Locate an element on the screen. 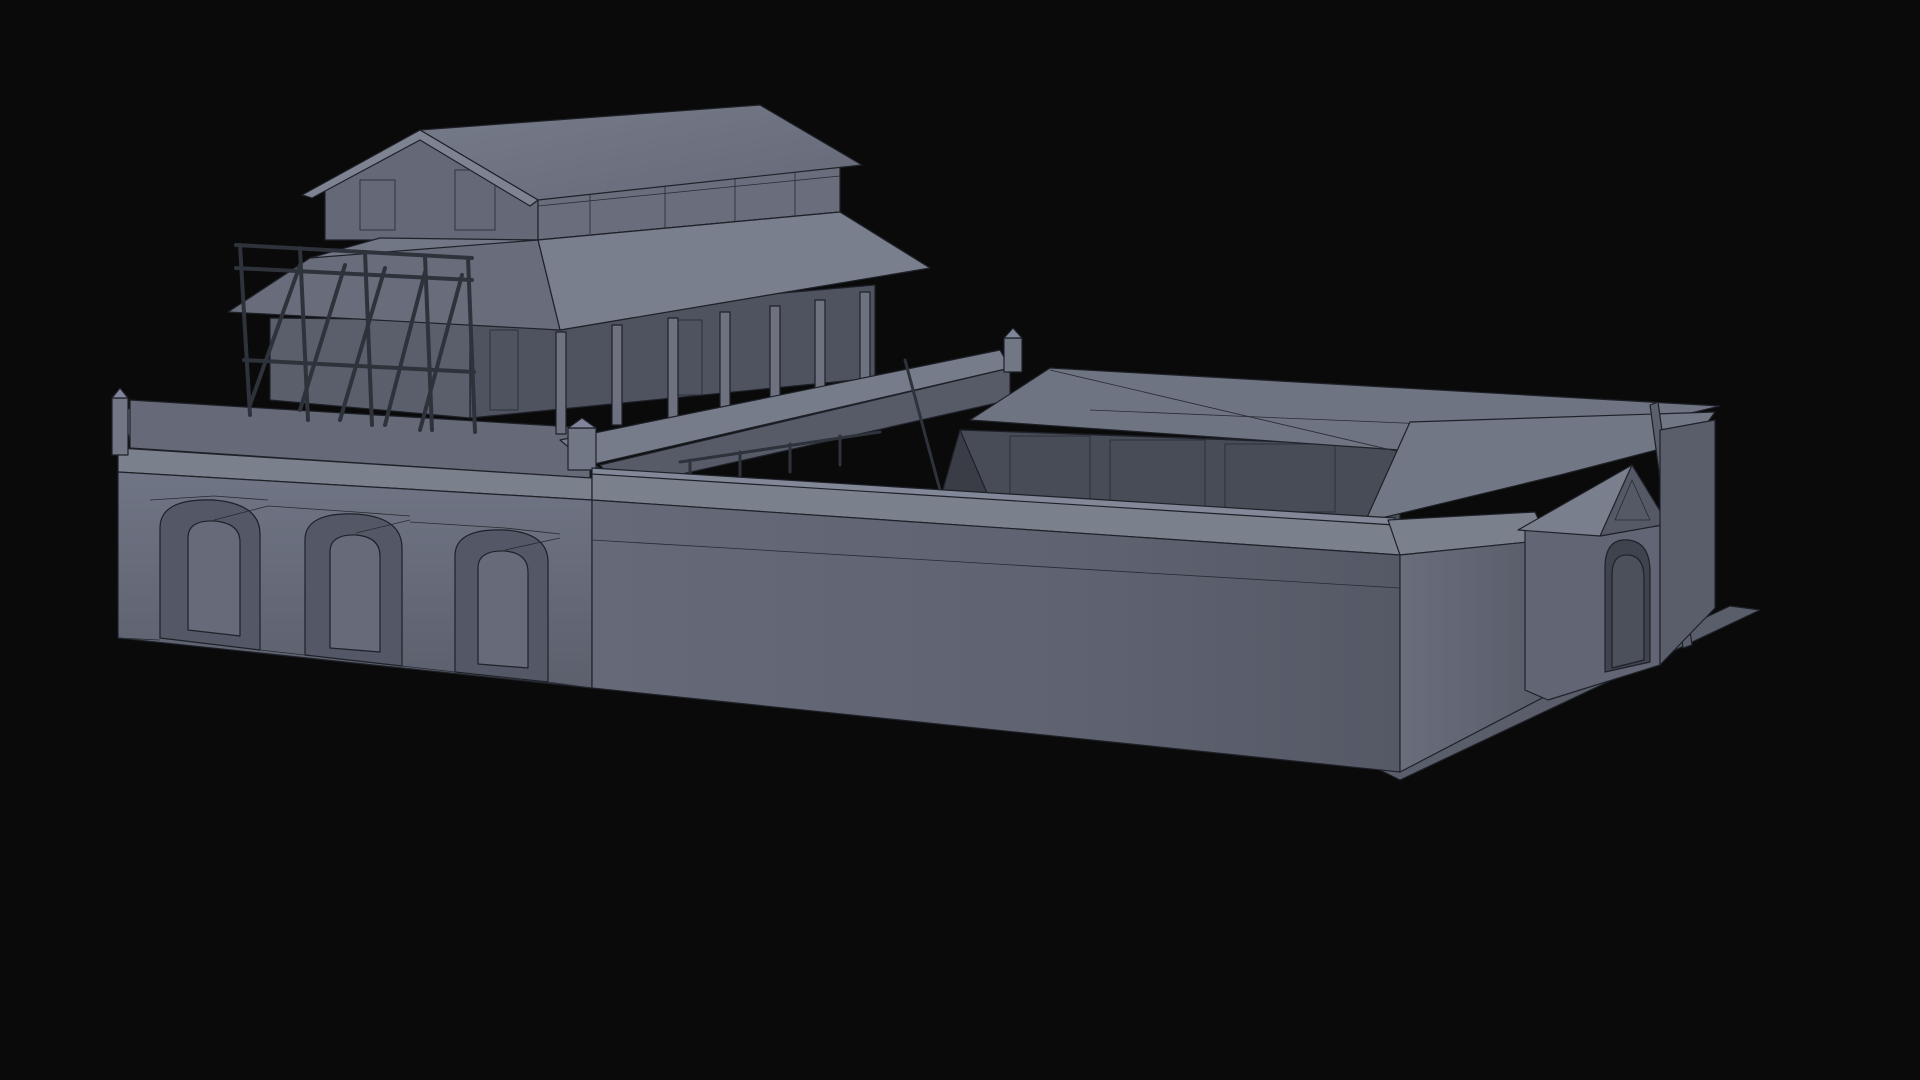 The height and width of the screenshot is (1080, 1920). arch-2-door is located at coordinates (355, 593).